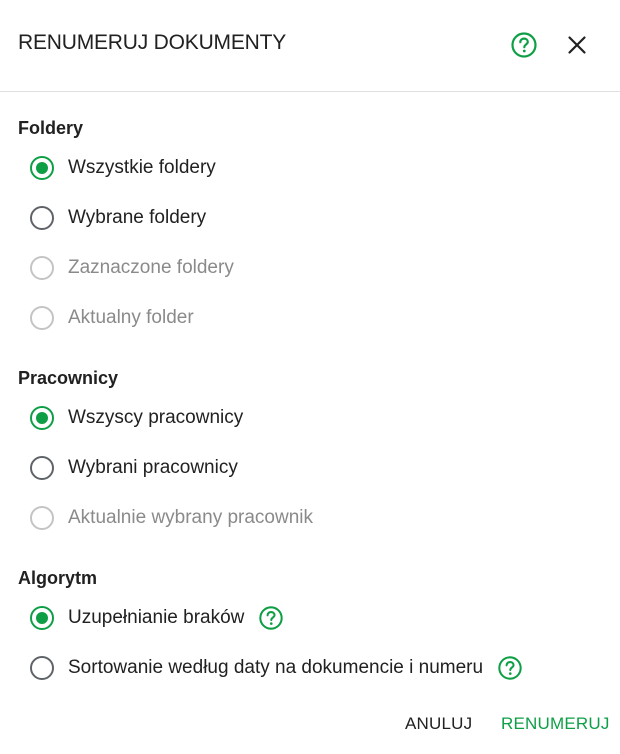  Describe the element at coordinates (51, 128) in the screenshot. I see `section-title-foldery: Foldery` at that location.